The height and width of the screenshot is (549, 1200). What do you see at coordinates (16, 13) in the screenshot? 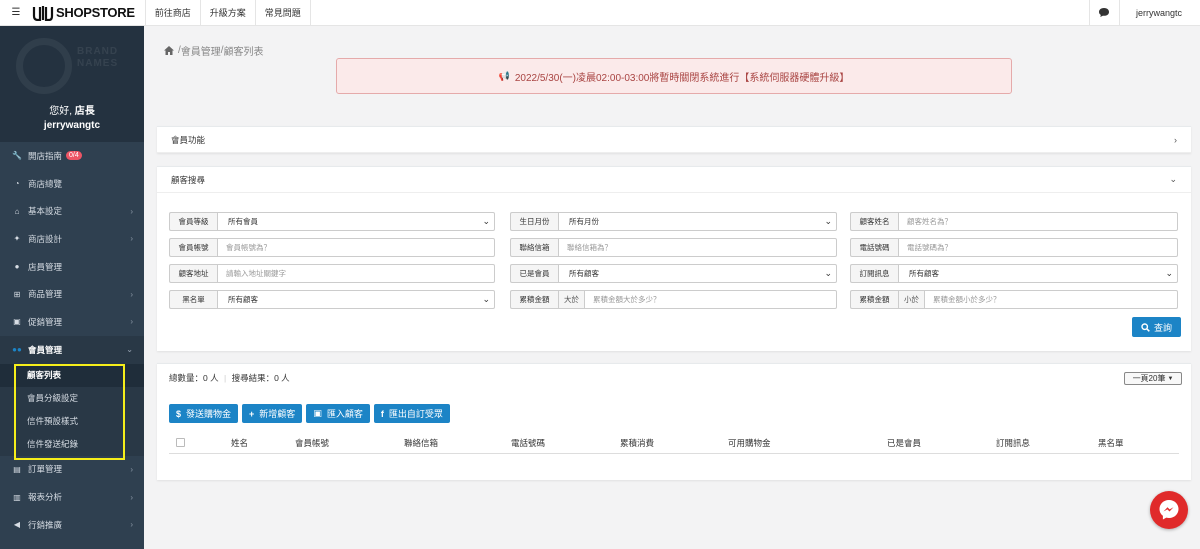
I see `hamburger-icon: ☰` at bounding box center [16, 13].